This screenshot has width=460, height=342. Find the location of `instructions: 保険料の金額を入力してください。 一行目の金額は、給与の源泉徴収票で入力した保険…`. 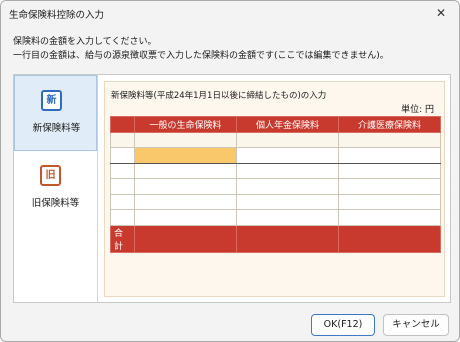

instructions: 保険料の金額を入力してください。 一行目の金額は、給与の源泉徴収票で入力した保険… is located at coordinates (201, 49).